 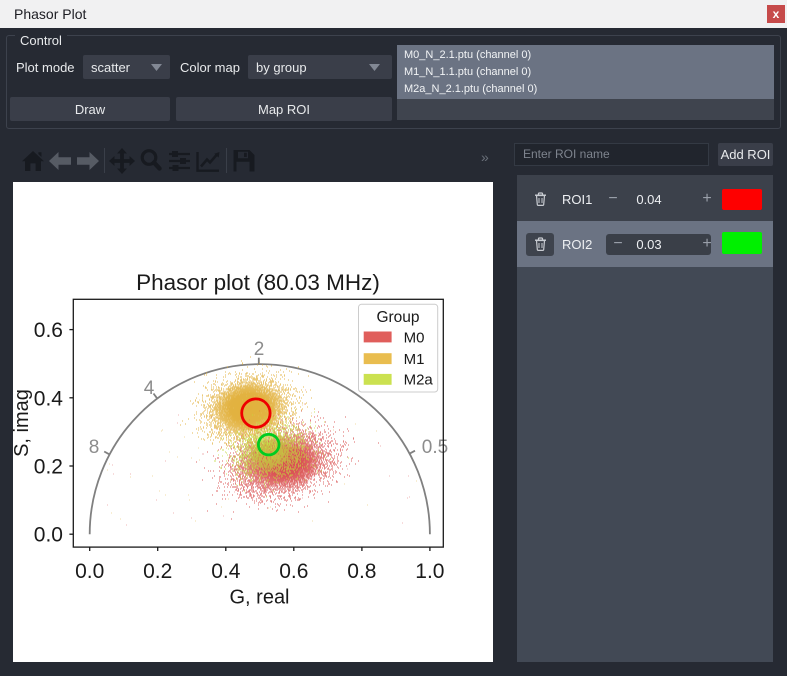 What do you see at coordinates (259, 597) in the screenshot?
I see `svg-text: G, real` at bounding box center [259, 597].